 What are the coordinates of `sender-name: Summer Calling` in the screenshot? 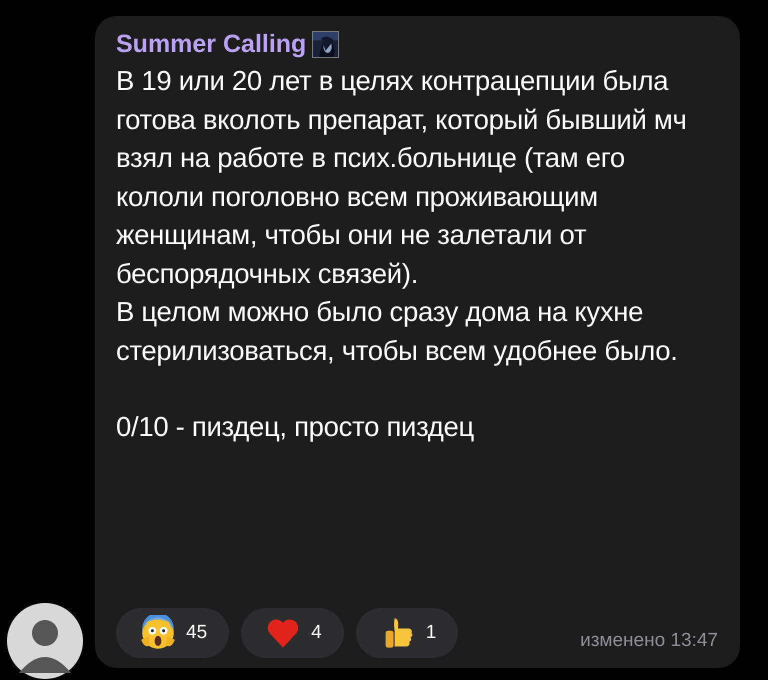 It's located at (211, 44).